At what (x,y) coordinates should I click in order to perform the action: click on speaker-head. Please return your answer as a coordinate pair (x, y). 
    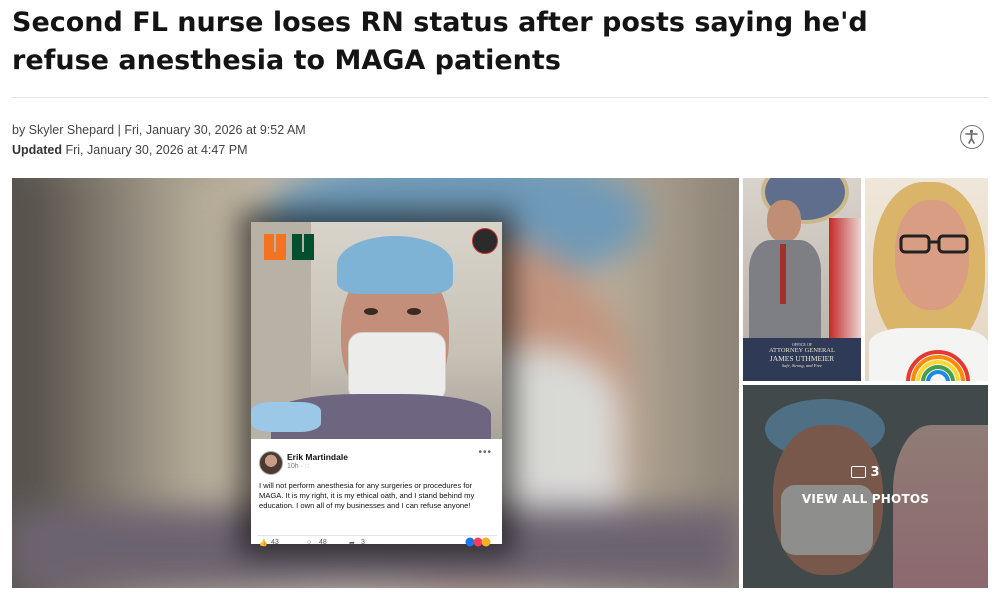
    Looking at the image, I should click on (784, 221).